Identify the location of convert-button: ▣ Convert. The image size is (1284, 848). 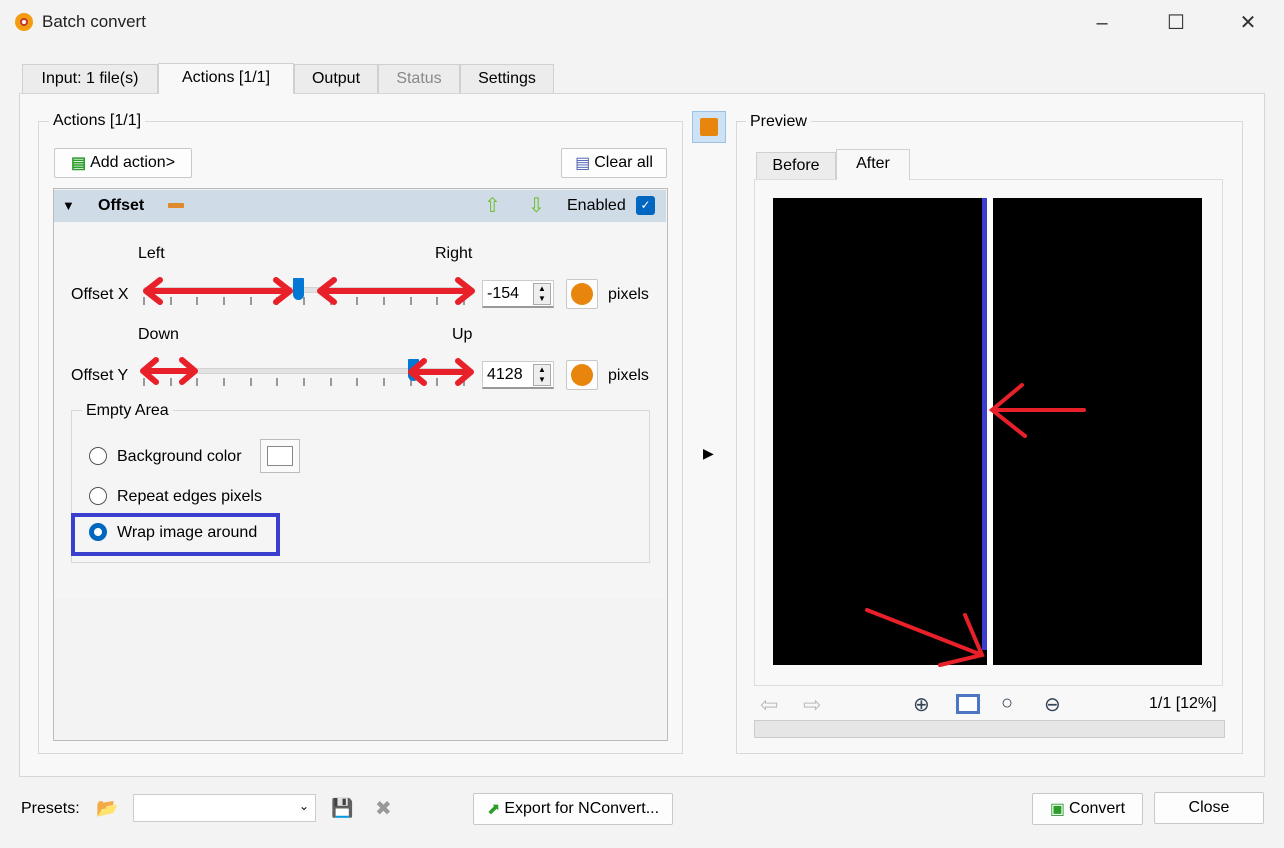
(1087, 809).